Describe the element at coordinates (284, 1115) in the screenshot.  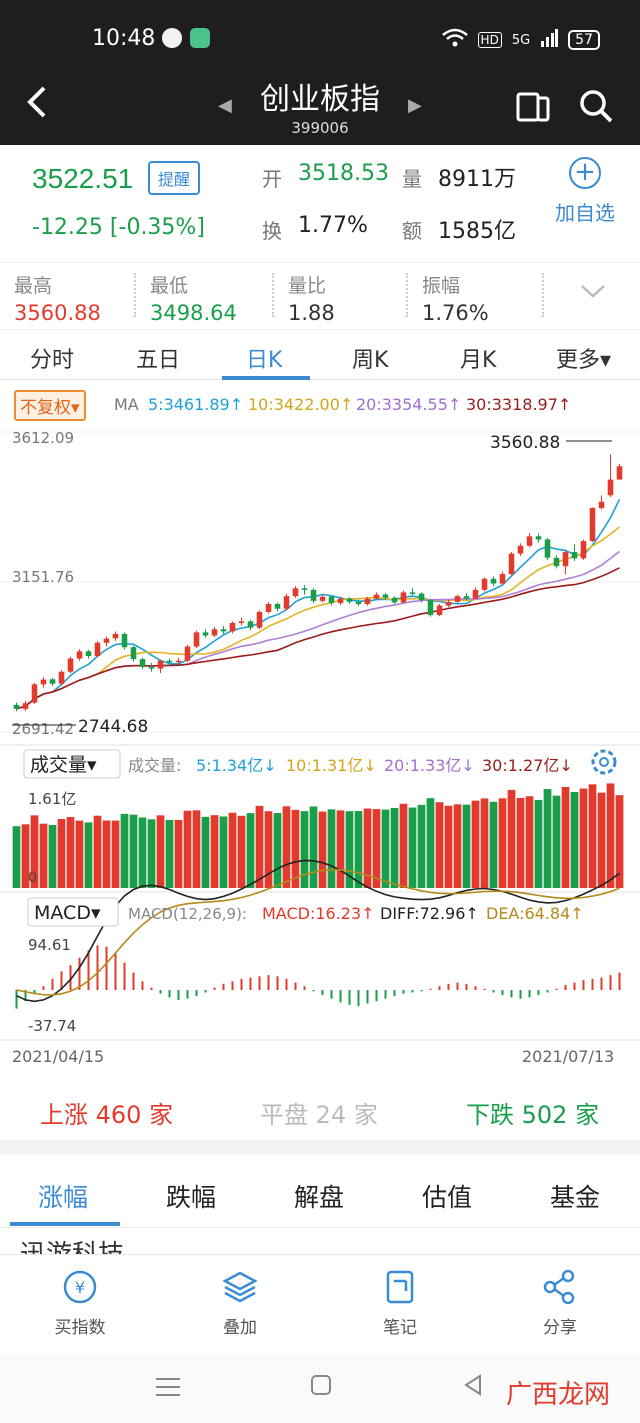
I see `unchanged-label: 平盘` at that location.